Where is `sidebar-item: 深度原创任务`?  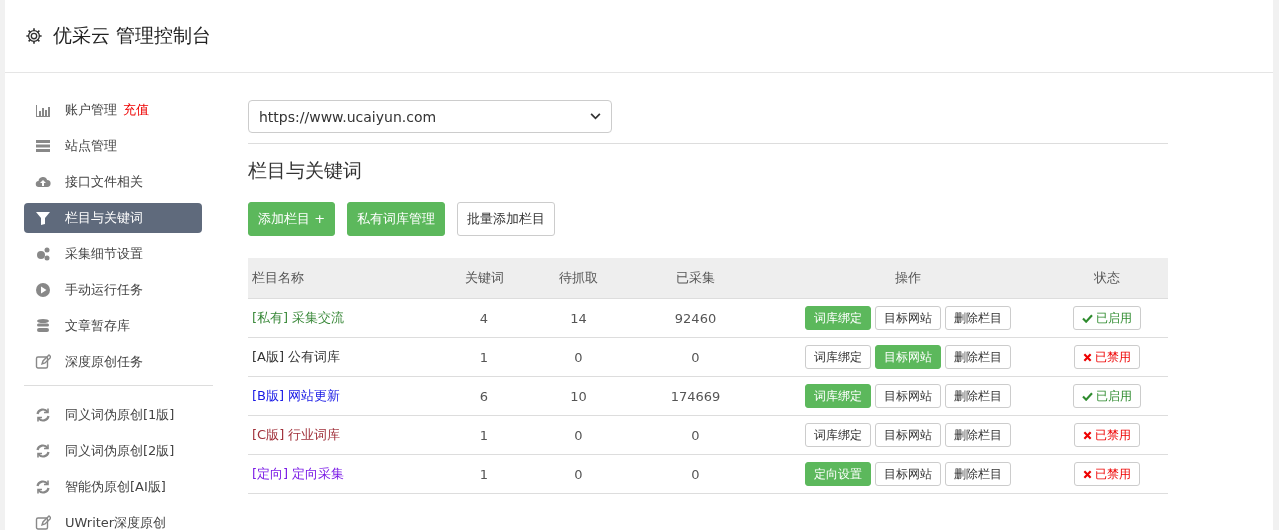 sidebar-item: 深度原创任务 is located at coordinates (113, 362).